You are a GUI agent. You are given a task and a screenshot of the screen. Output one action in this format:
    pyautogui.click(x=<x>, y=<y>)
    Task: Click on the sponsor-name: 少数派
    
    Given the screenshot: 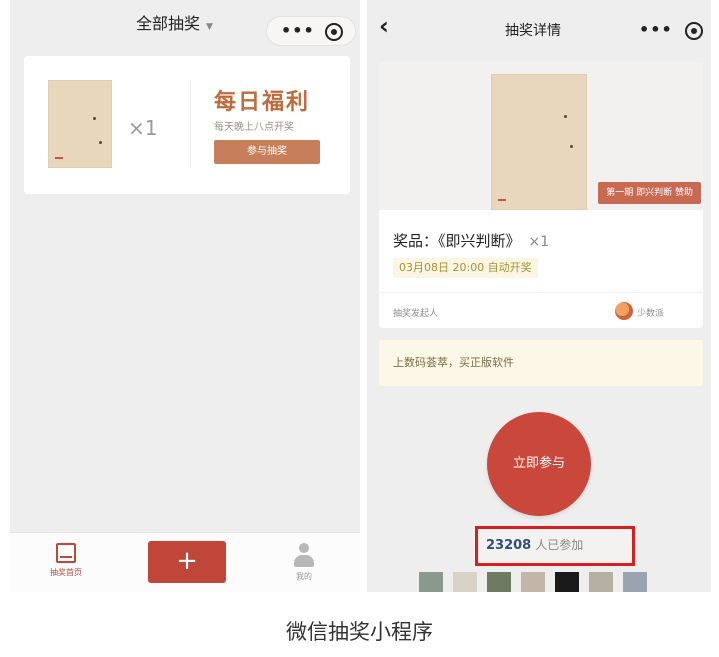 What is the action you would take?
    pyautogui.click(x=650, y=312)
    